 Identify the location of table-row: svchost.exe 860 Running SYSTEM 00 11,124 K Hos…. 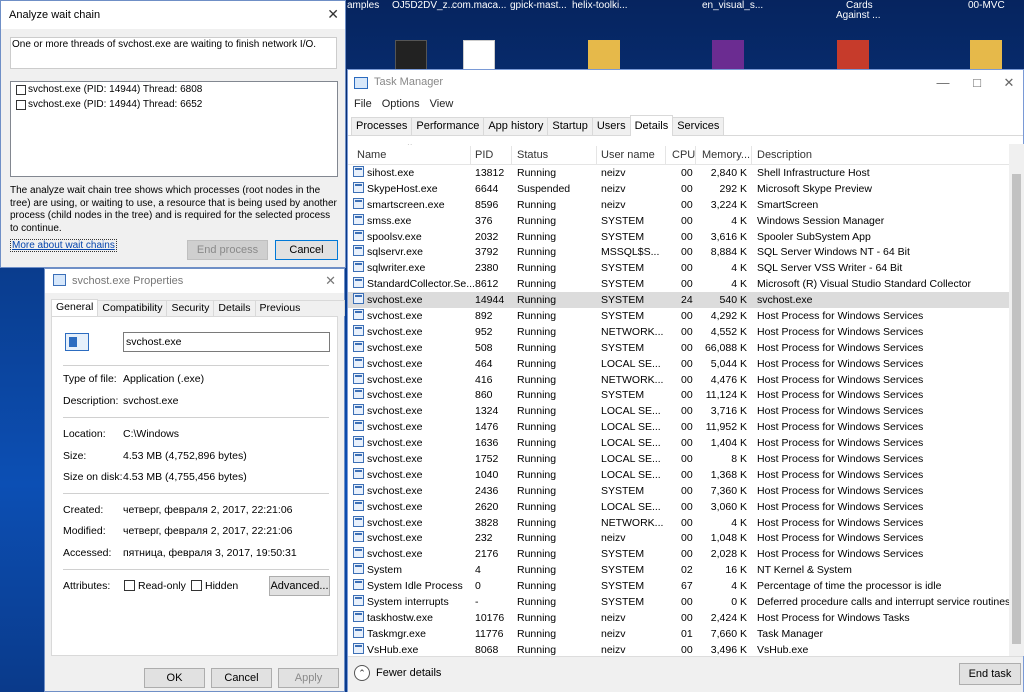
(678, 395).